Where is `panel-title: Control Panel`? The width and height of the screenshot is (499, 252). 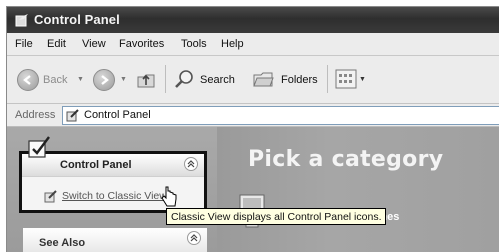
panel-title: Control Panel is located at coordinates (96, 165).